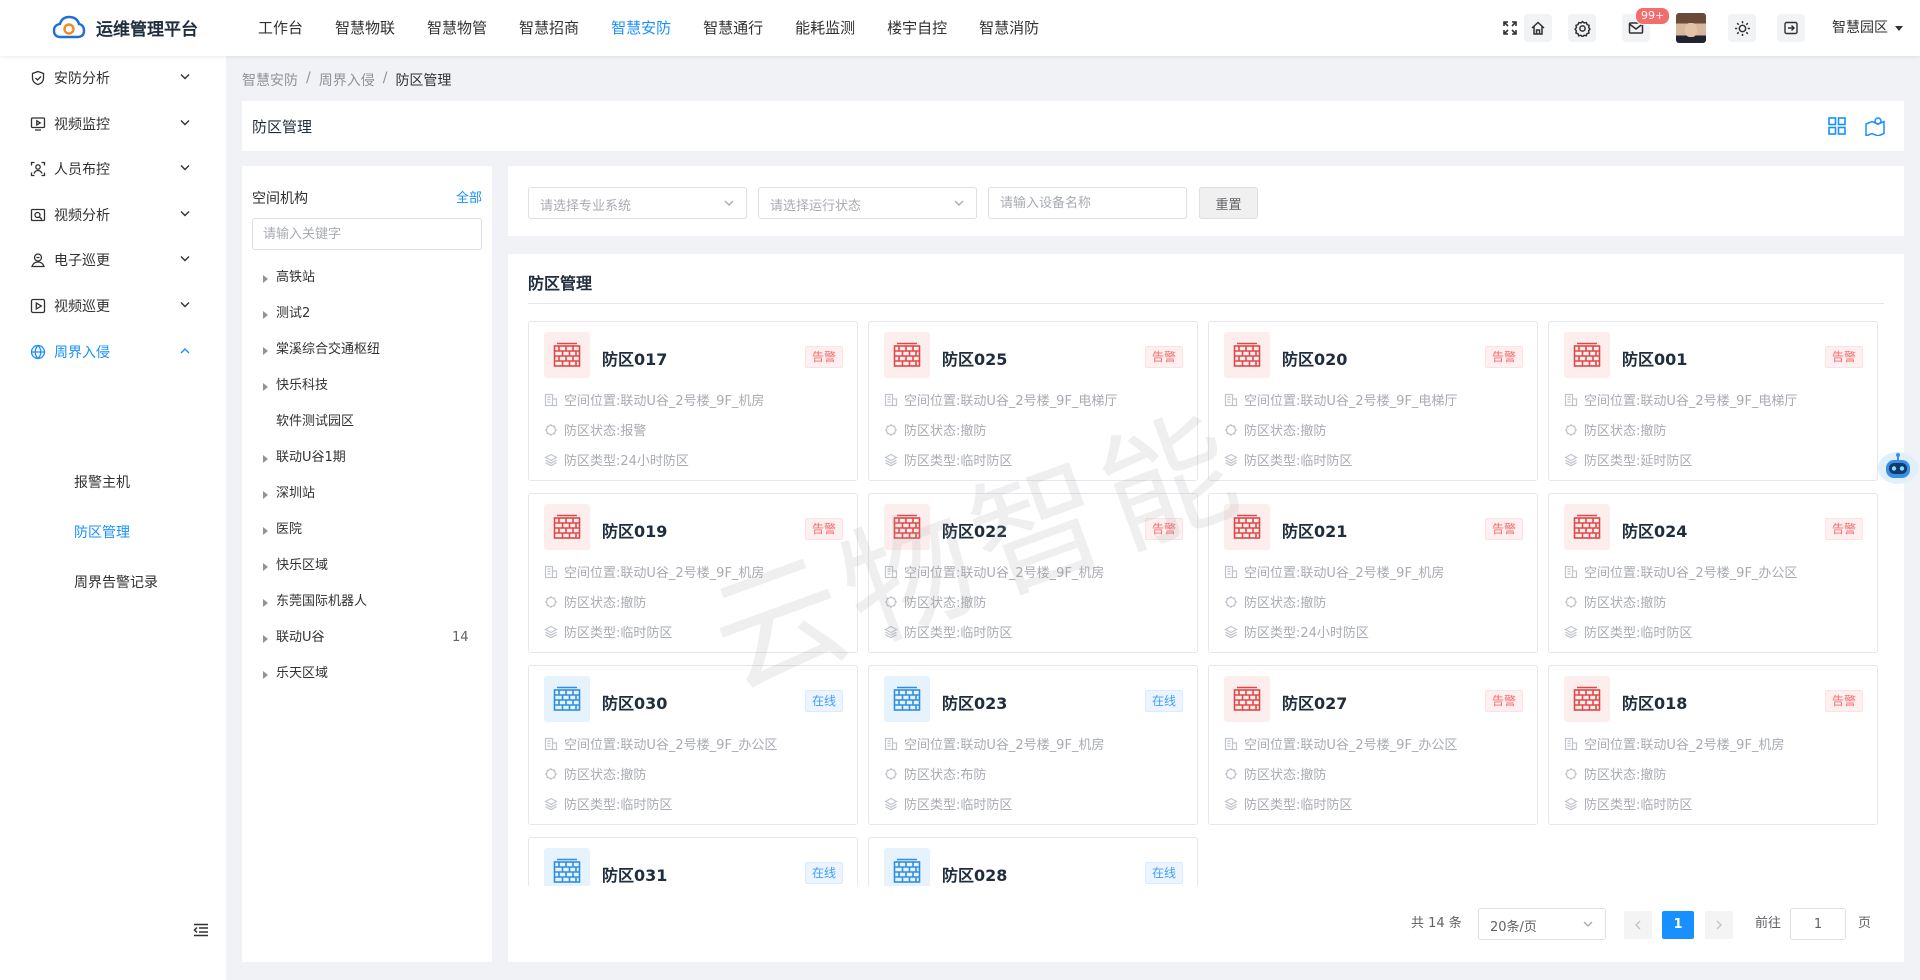 Image resolution: width=1920 pixels, height=980 pixels. What do you see at coordinates (1818, 924) in the screenshot?
I see `goto-page-input` at bounding box center [1818, 924].